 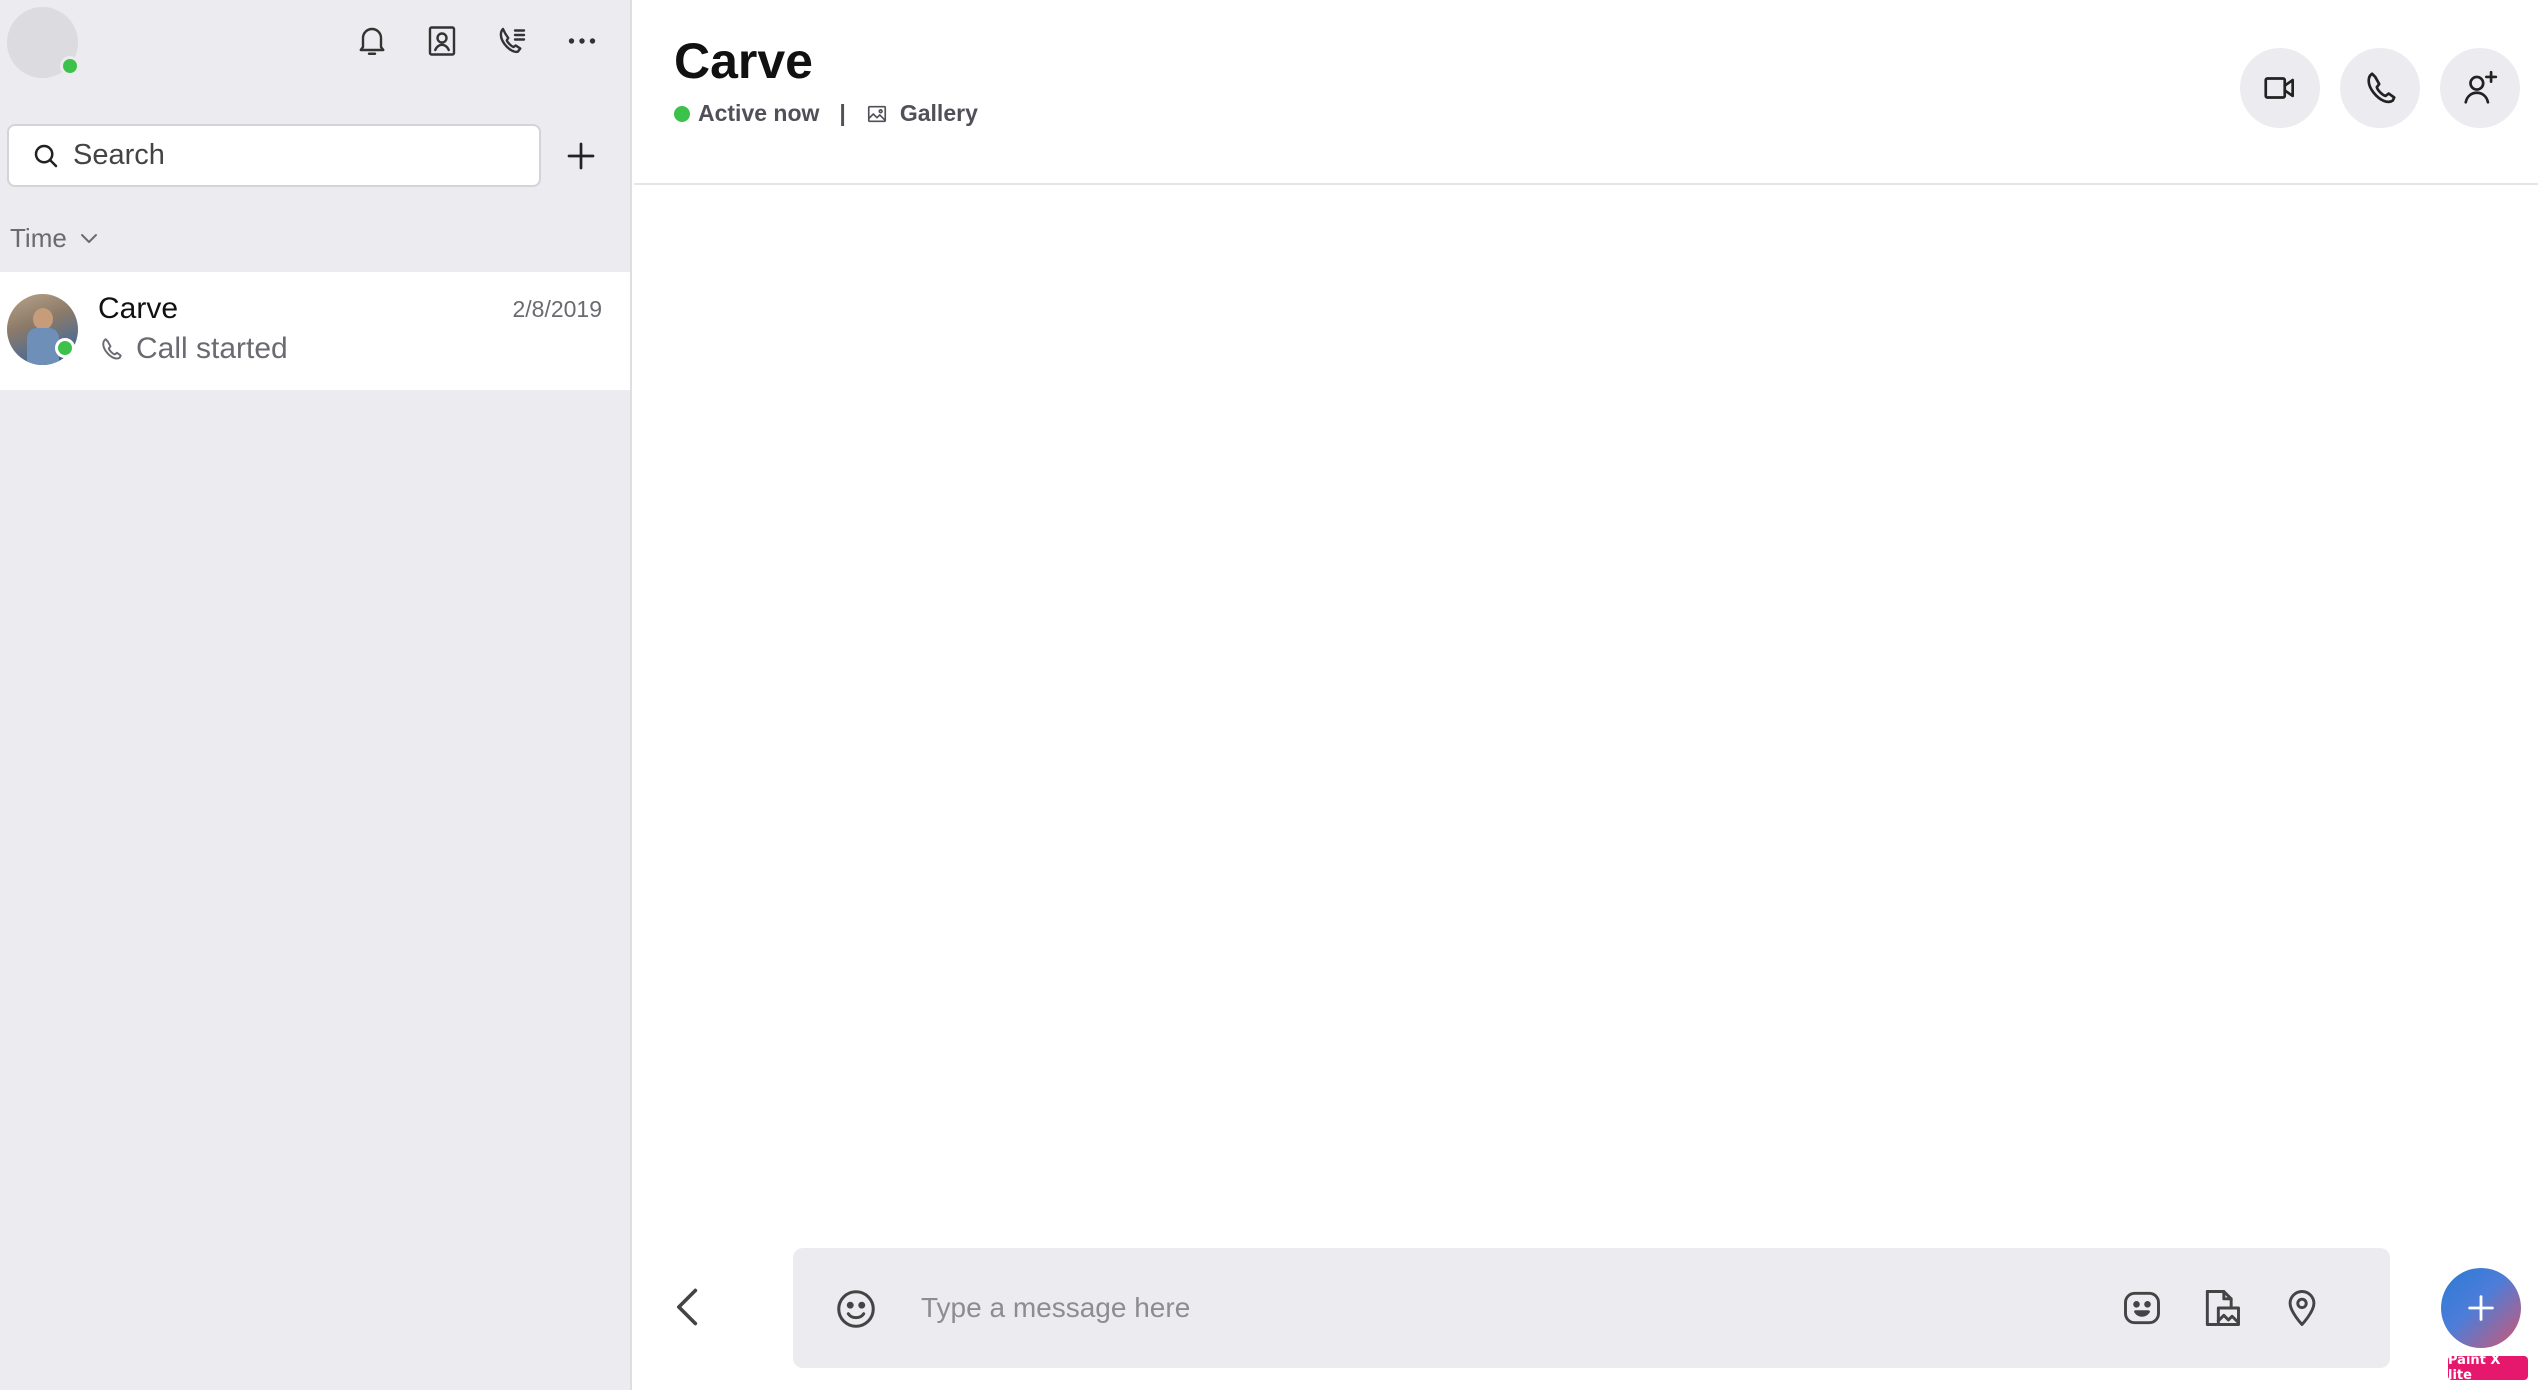 What do you see at coordinates (43, 42) in the screenshot?
I see `profile-avatar` at bounding box center [43, 42].